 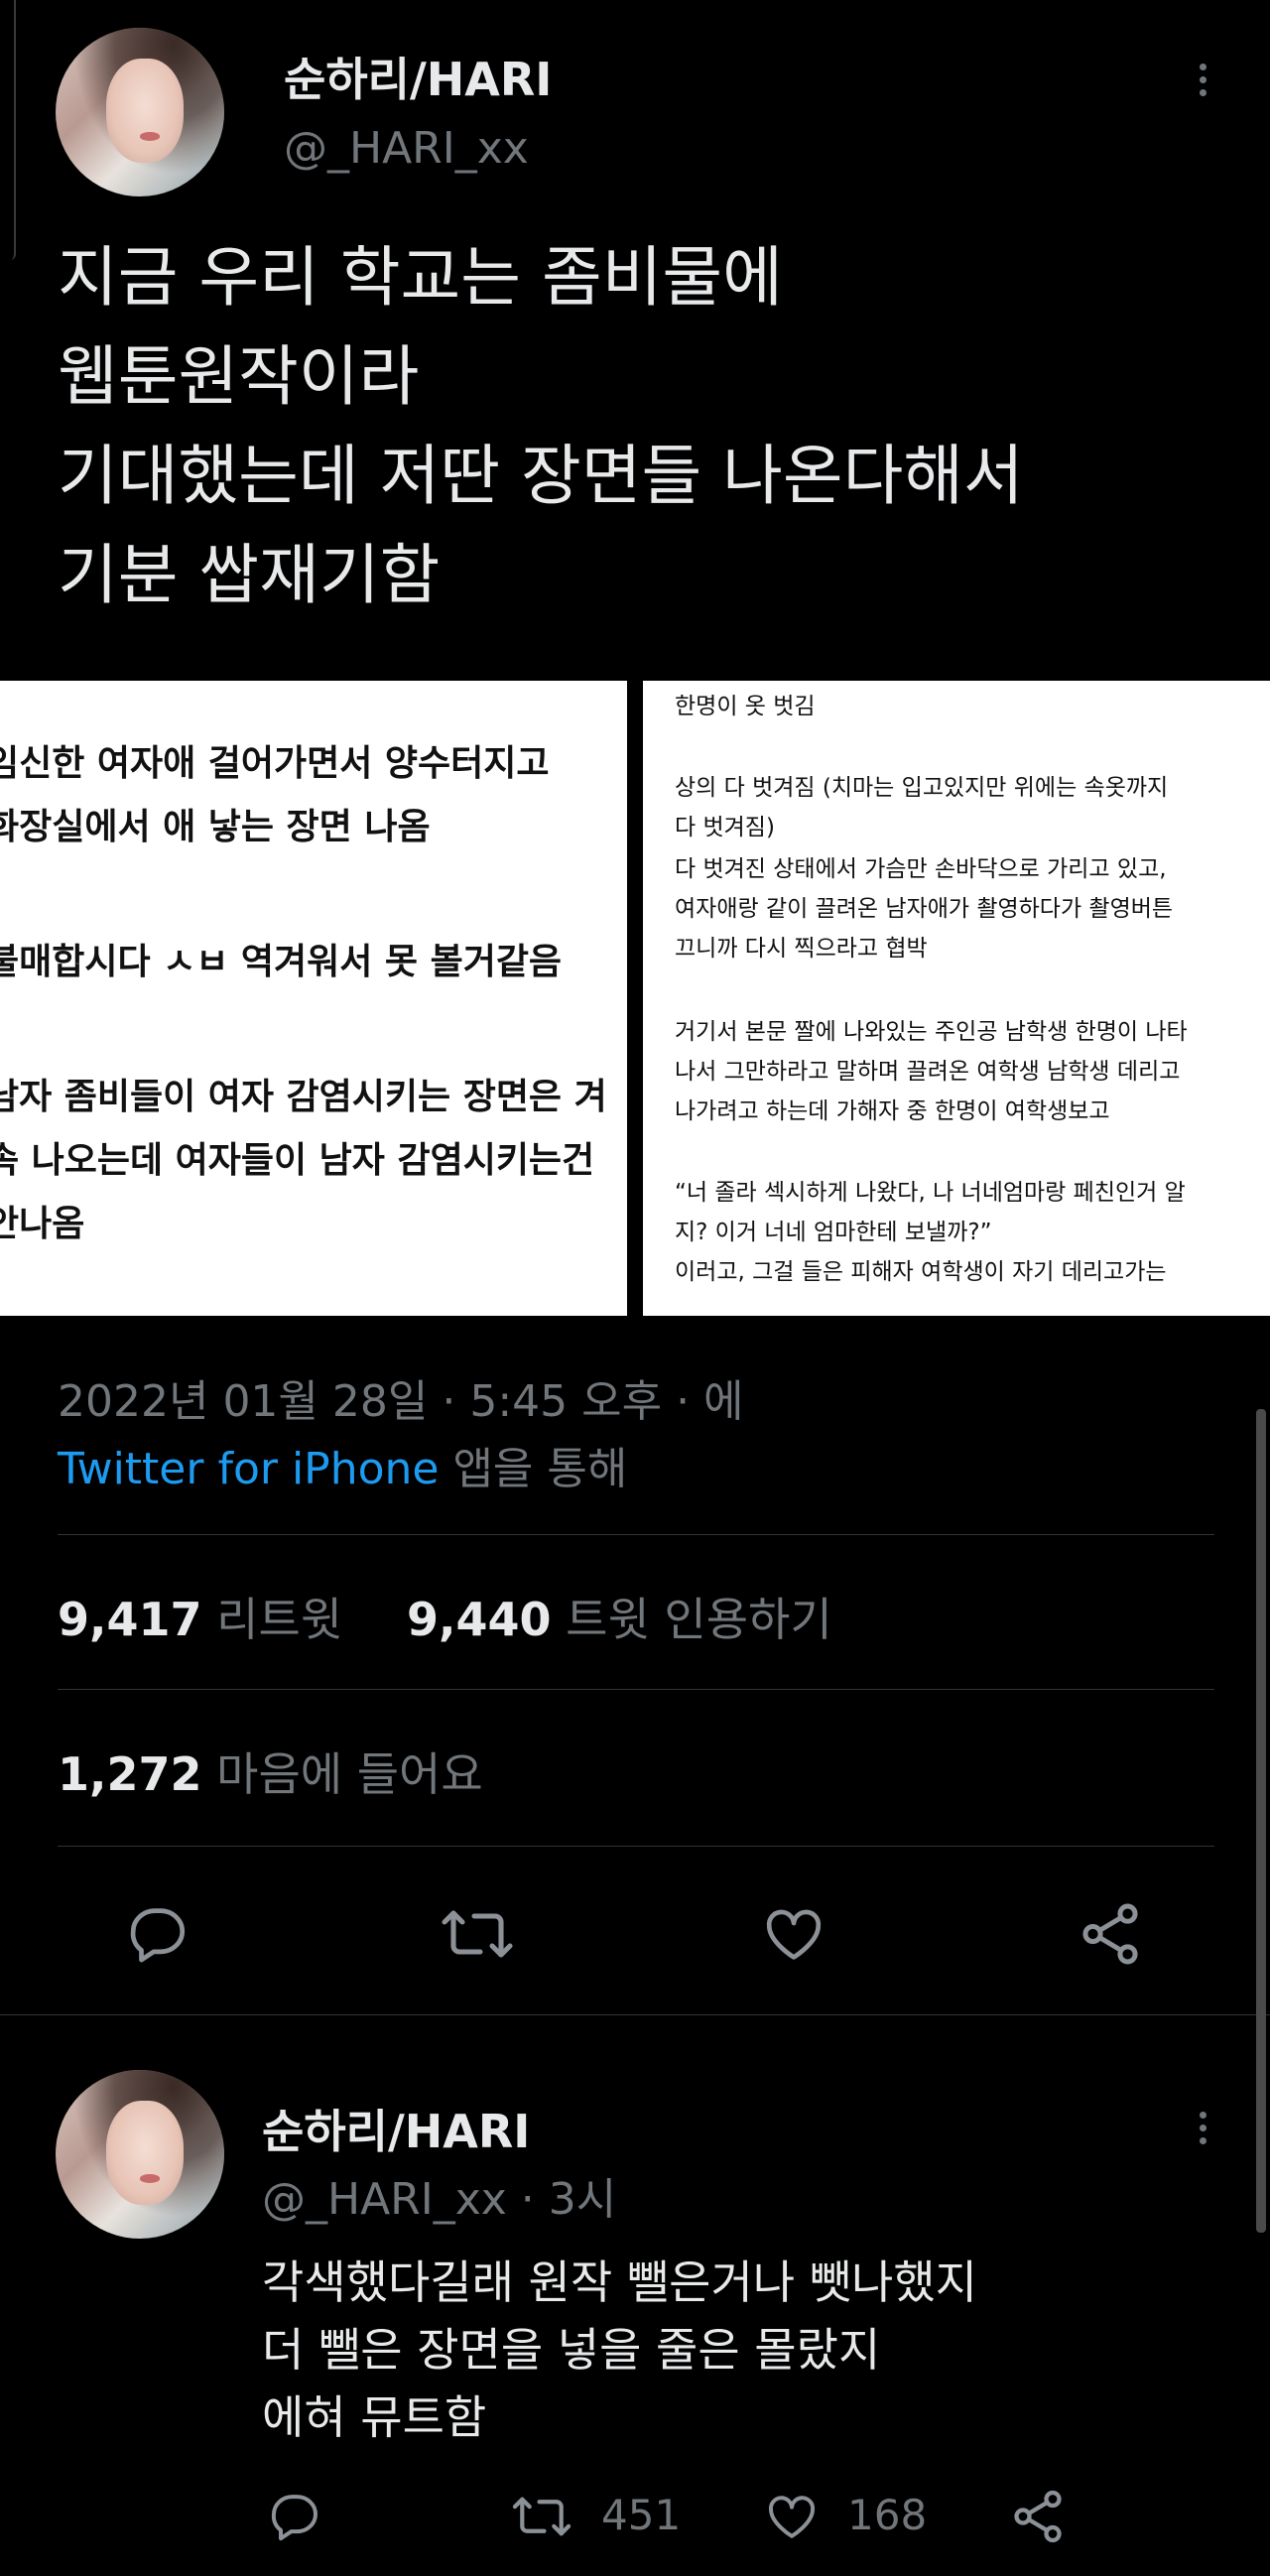 What do you see at coordinates (541, 476) in the screenshot?
I see `tweet-text-line: 기대했는데 저딴 장면들 나온다해서` at bounding box center [541, 476].